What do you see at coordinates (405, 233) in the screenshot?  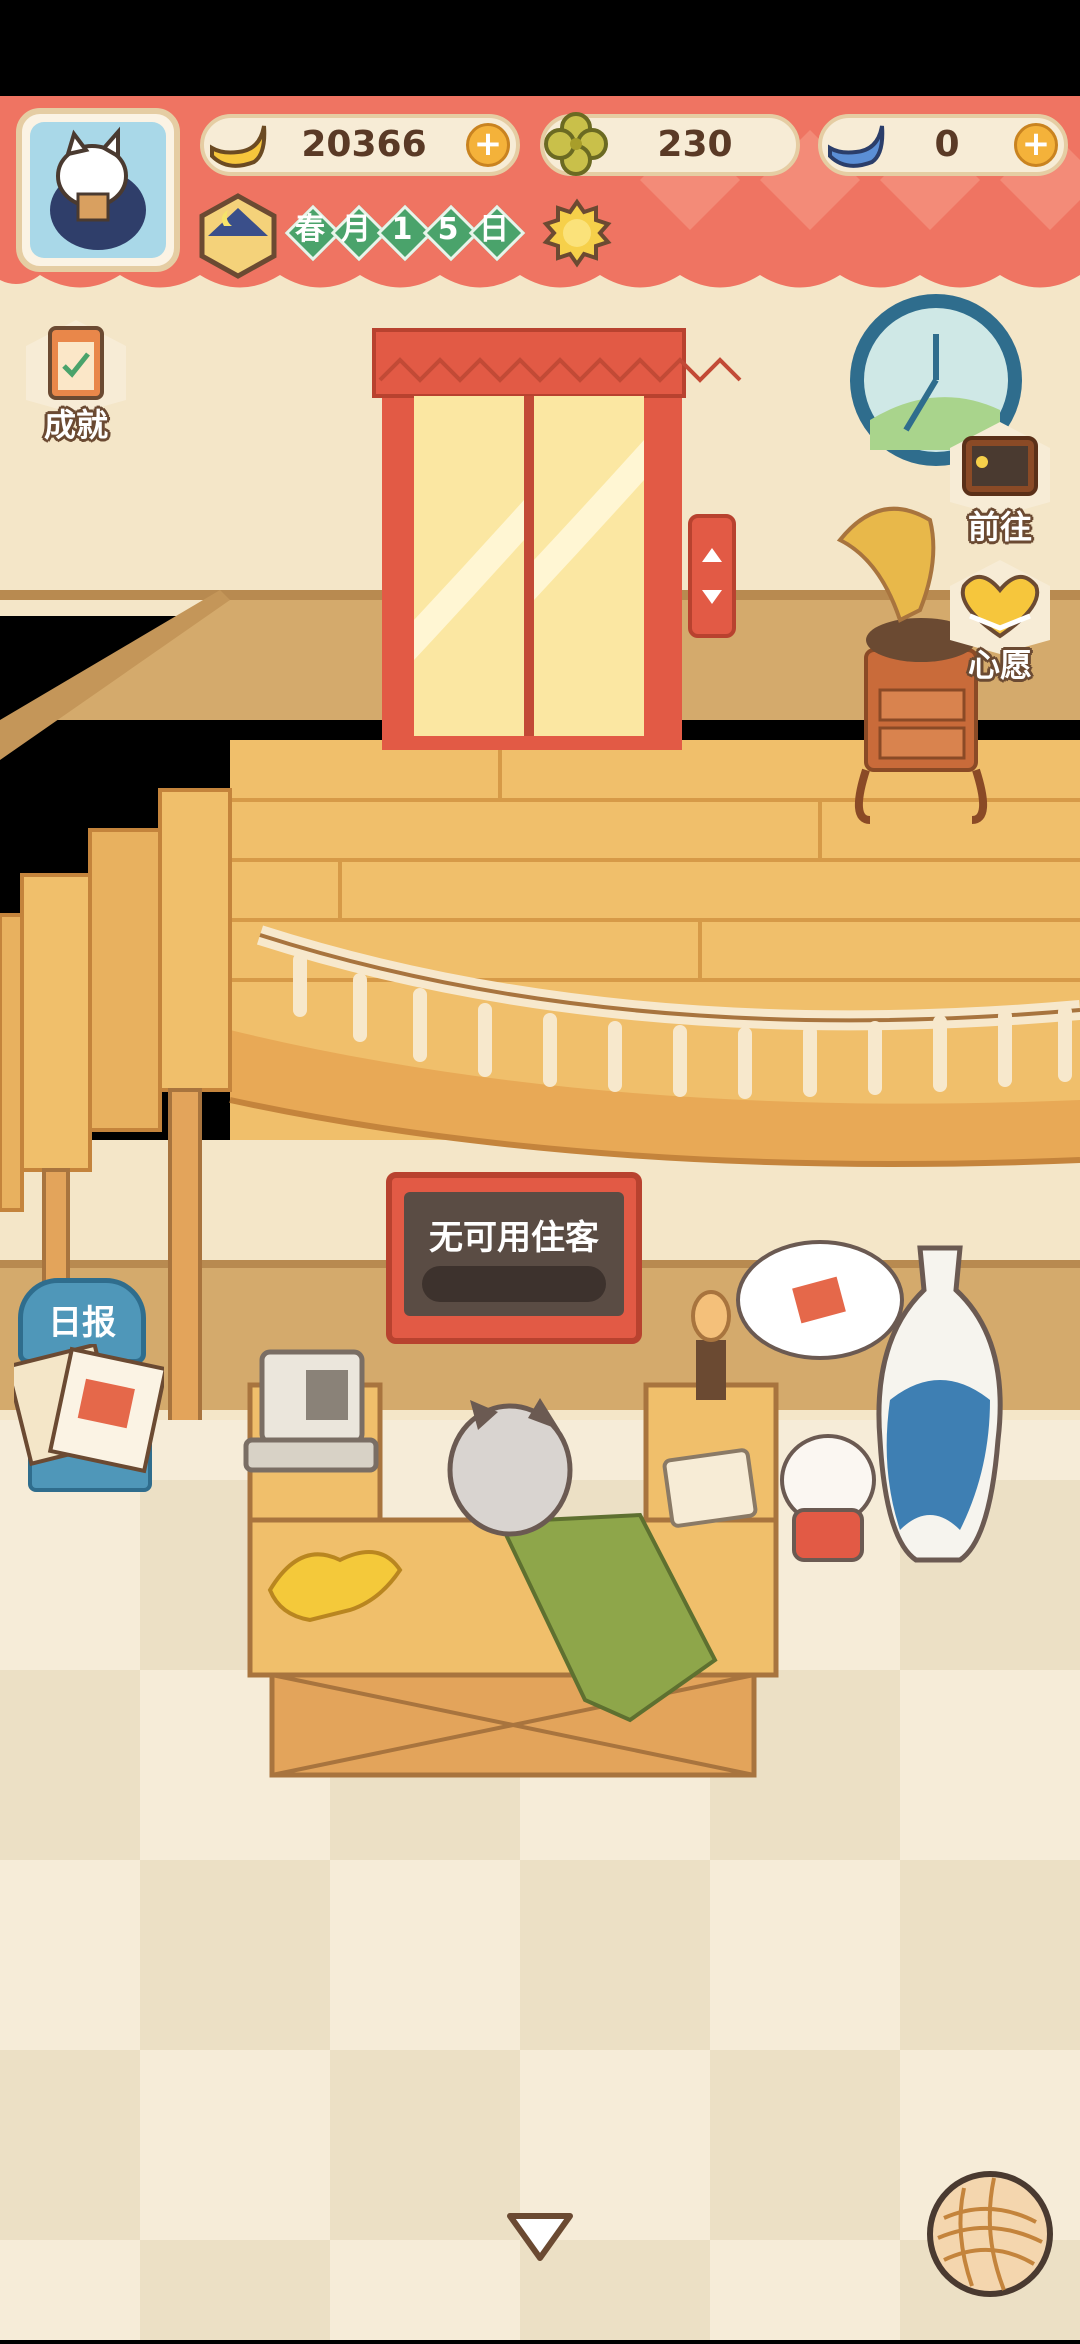 I see `date-day-tens: 1` at bounding box center [405, 233].